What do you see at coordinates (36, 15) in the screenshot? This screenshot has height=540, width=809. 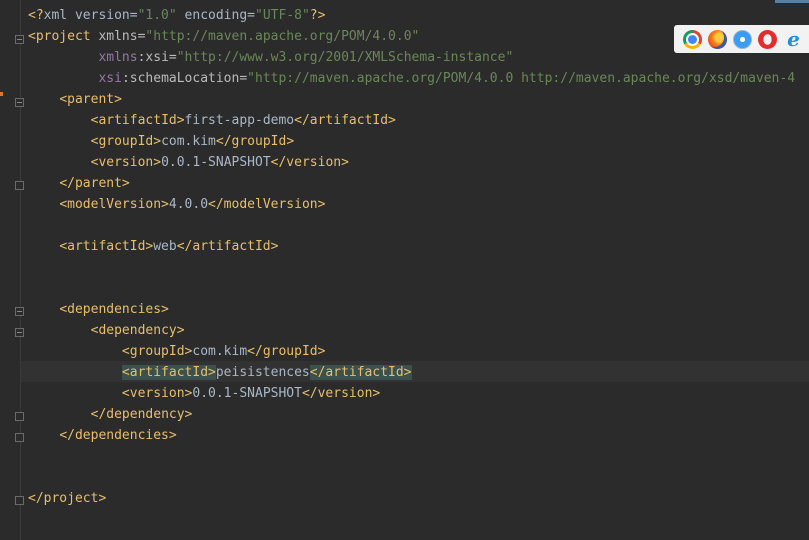 I see `code-token: <?` at bounding box center [36, 15].